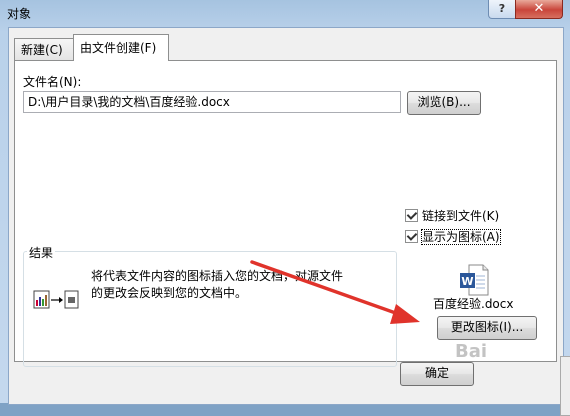 This screenshot has width=570, height=416. I want to click on link-to-file-checkbox: 链接到文件(K), so click(452, 215).